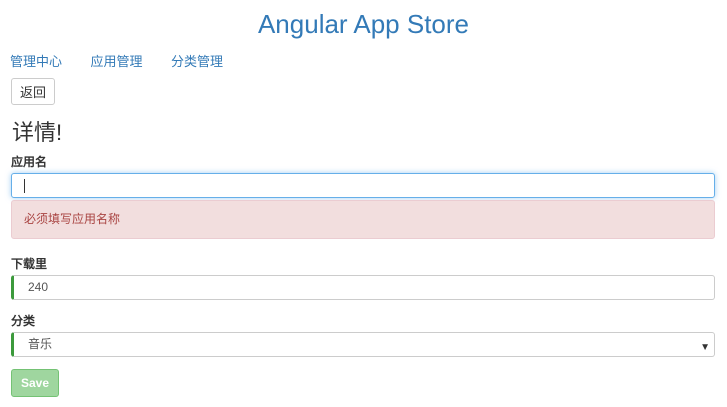 This screenshot has height=407, width=727. I want to click on page-title: 详情!, so click(37, 132).